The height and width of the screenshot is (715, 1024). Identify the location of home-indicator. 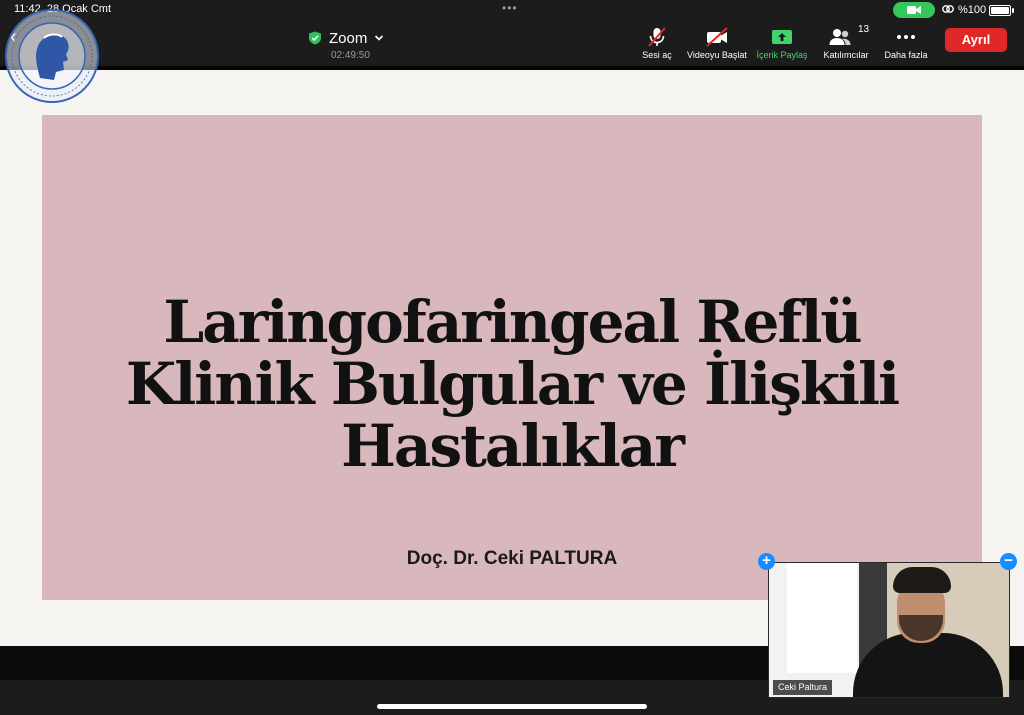
(512, 706).